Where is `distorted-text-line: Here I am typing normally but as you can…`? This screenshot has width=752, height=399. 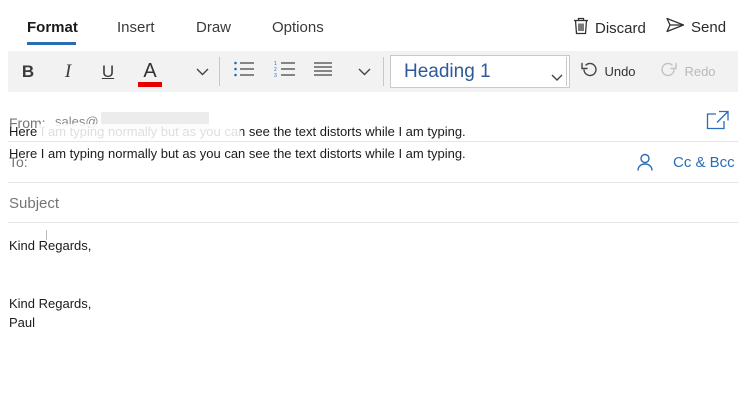
distorted-text-line: Here I am typing normally but as you can… is located at coordinates (237, 153).